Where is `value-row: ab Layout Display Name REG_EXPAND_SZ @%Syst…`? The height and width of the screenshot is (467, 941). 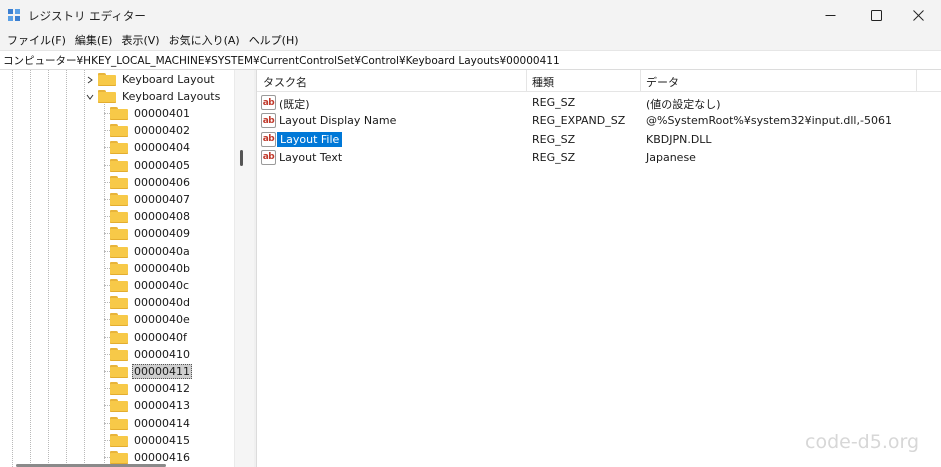
value-row: ab Layout Display Name REG_EXPAND_SZ @%Syst… is located at coordinates (599, 121).